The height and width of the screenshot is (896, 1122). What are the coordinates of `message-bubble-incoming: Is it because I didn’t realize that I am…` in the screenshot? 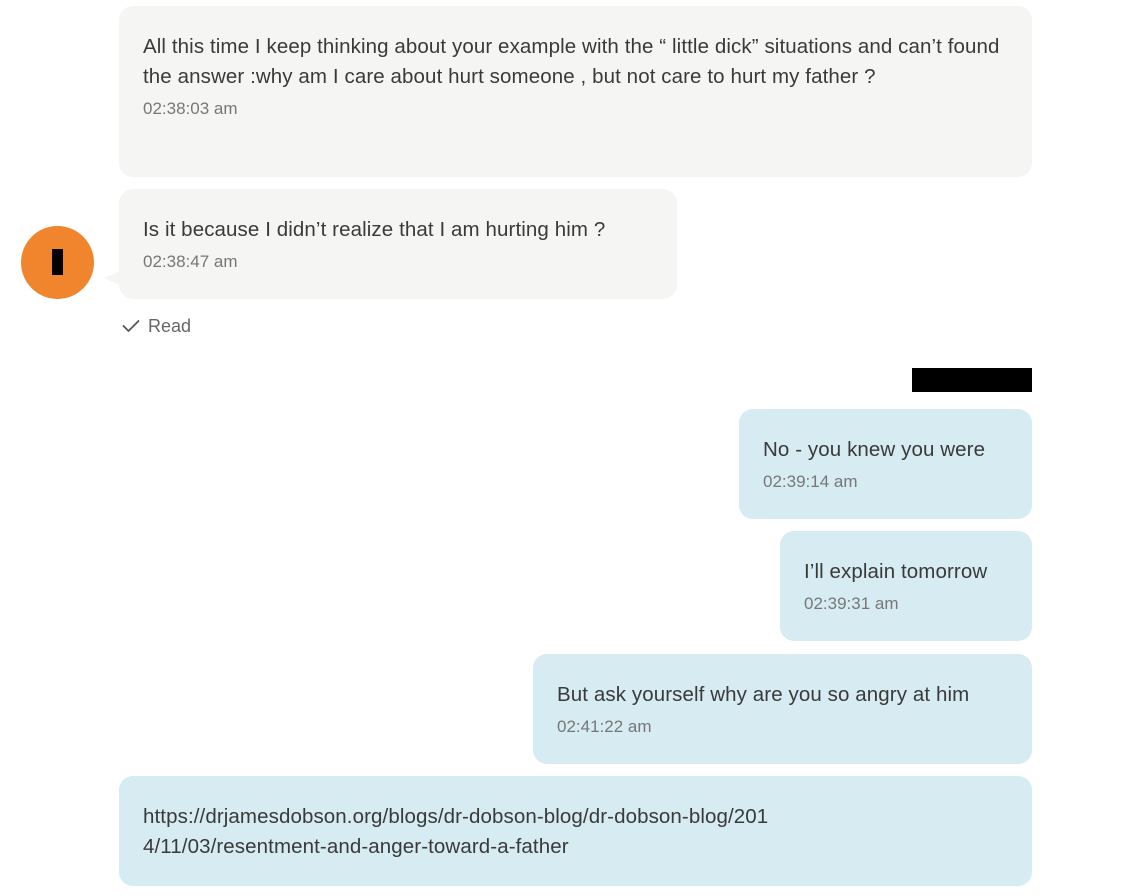 It's located at (398, 244).